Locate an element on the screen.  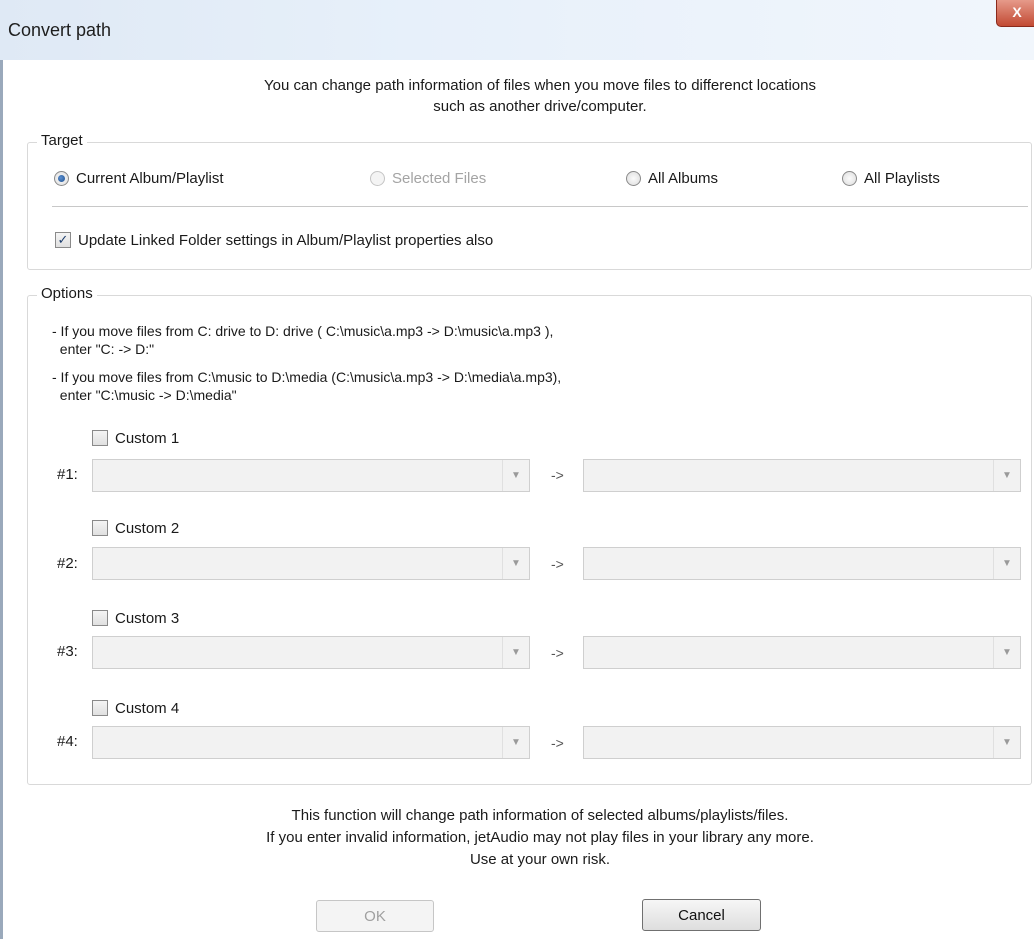
warning-line-3: Use at your own risk. is located at coordinates (540, 859).